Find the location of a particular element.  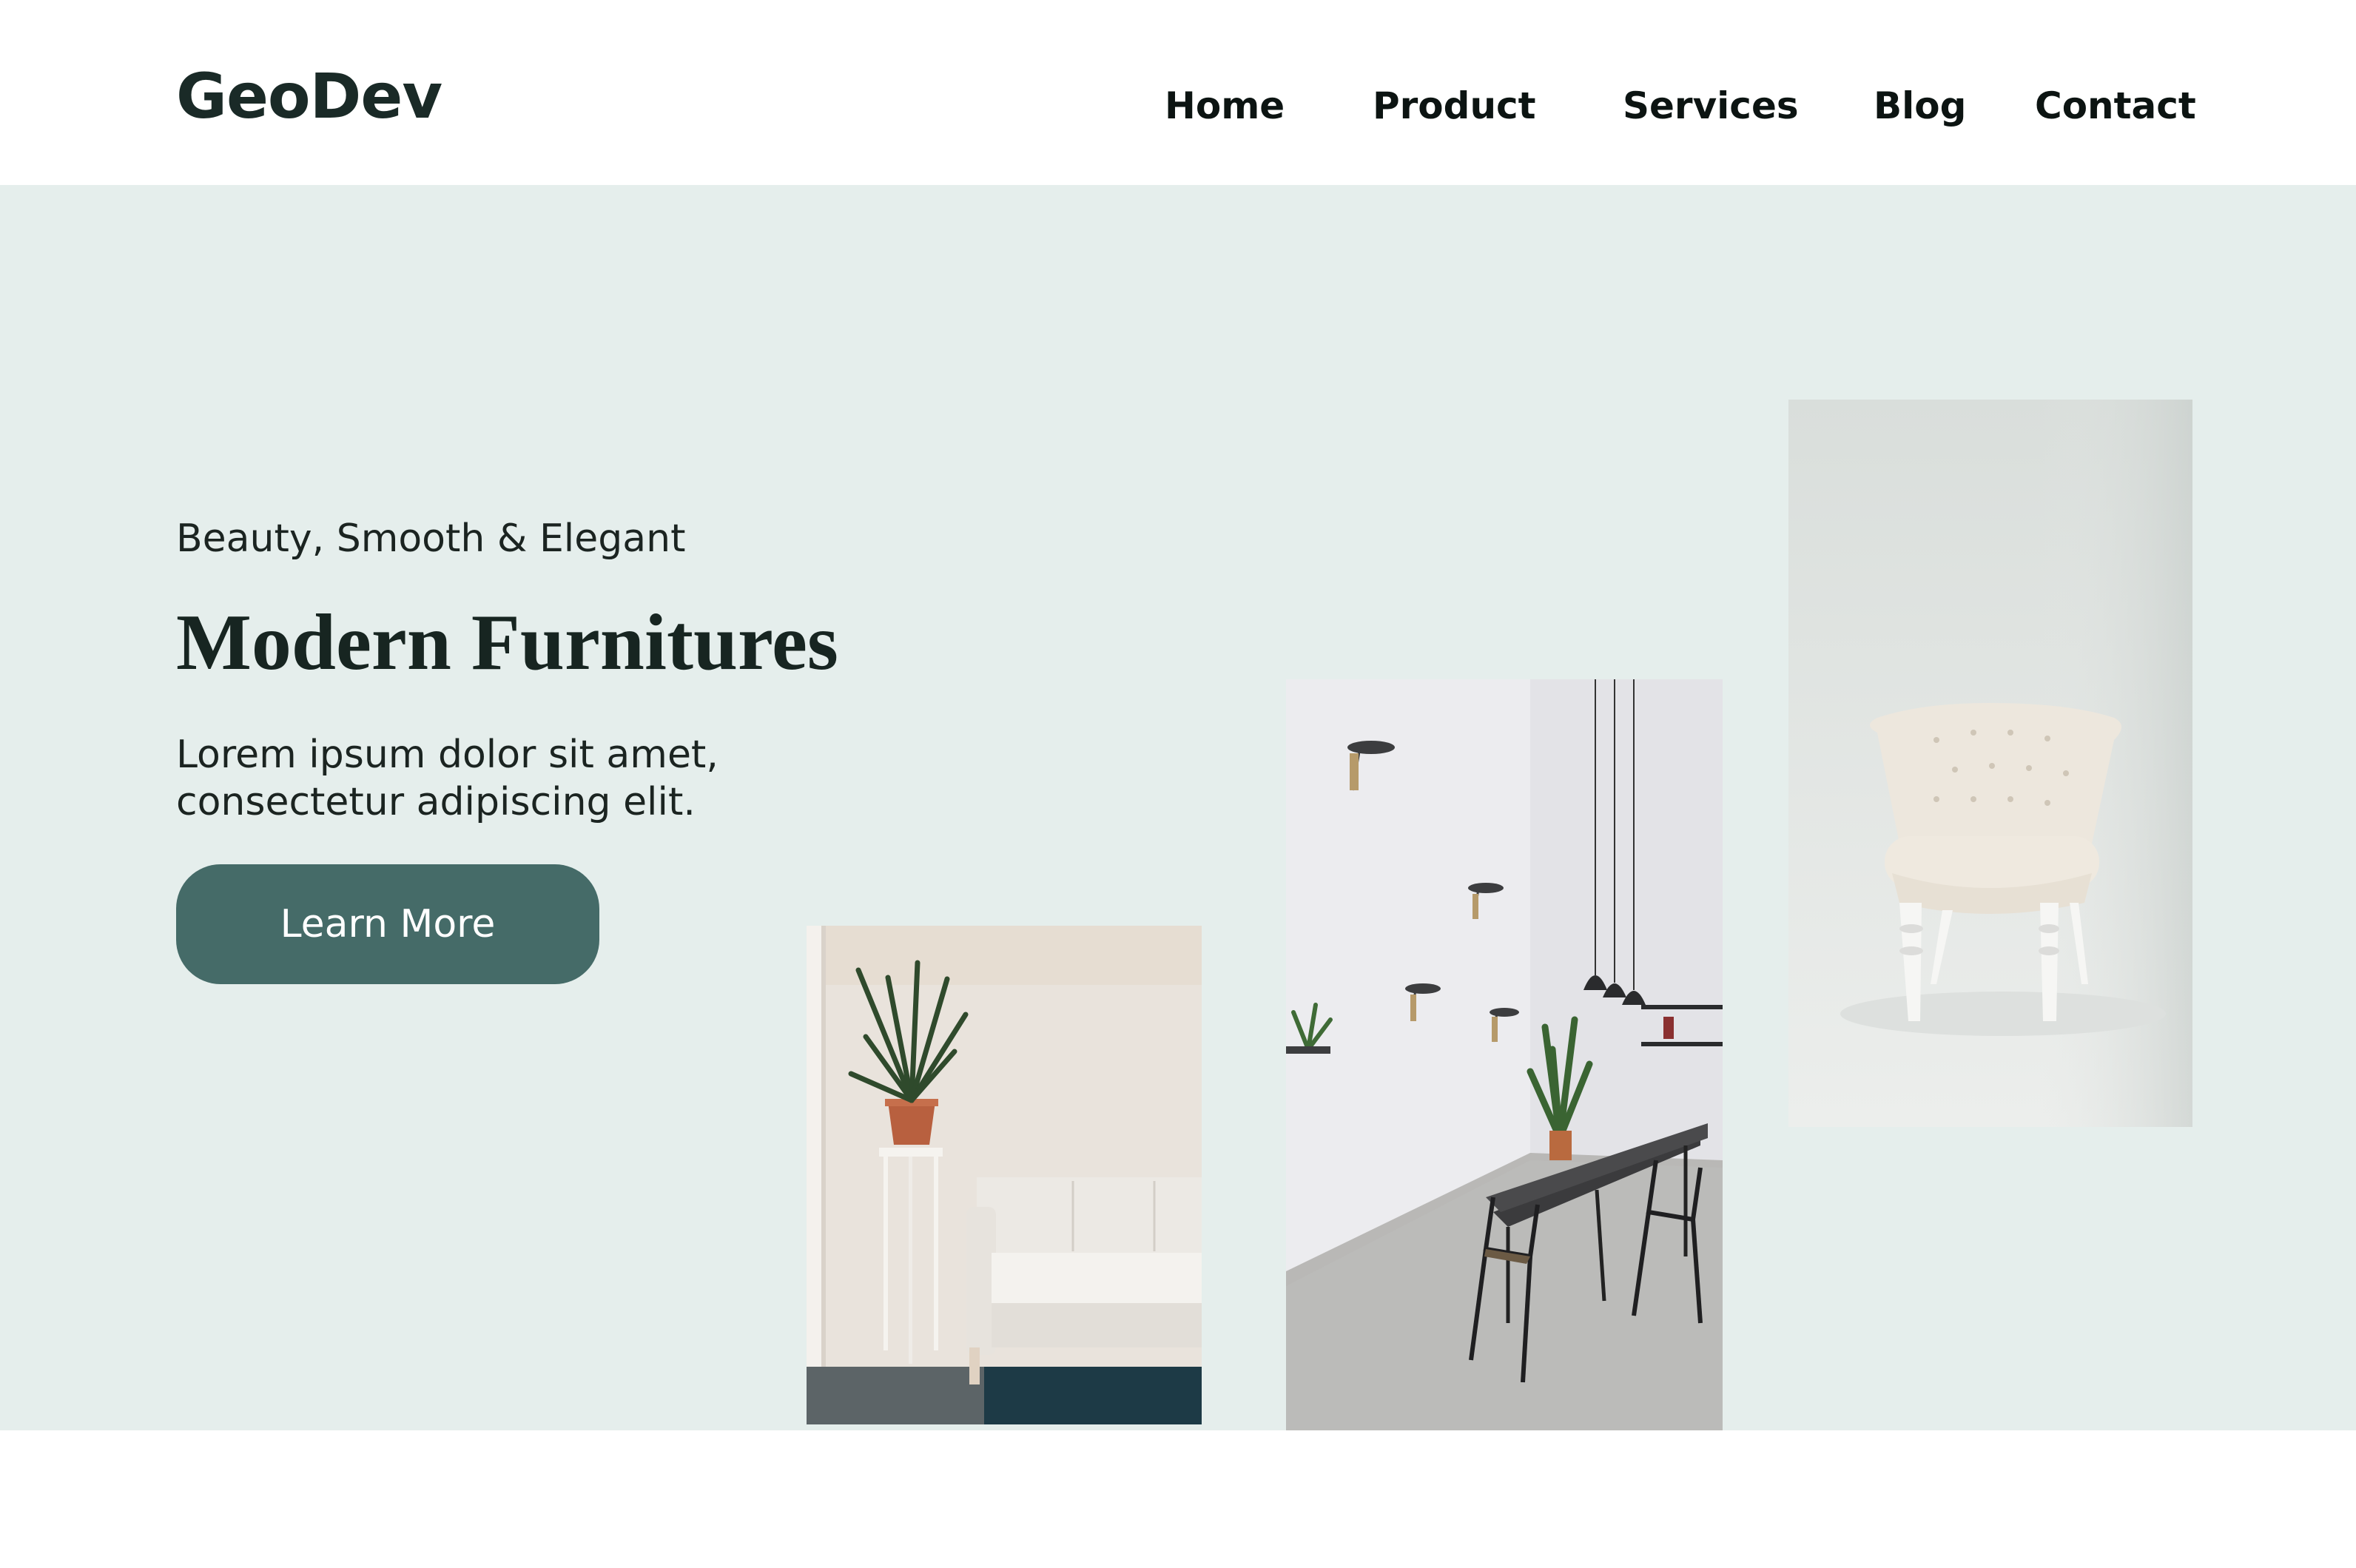

nav-item-contact: Contact is located at coordinates (2115, 105).